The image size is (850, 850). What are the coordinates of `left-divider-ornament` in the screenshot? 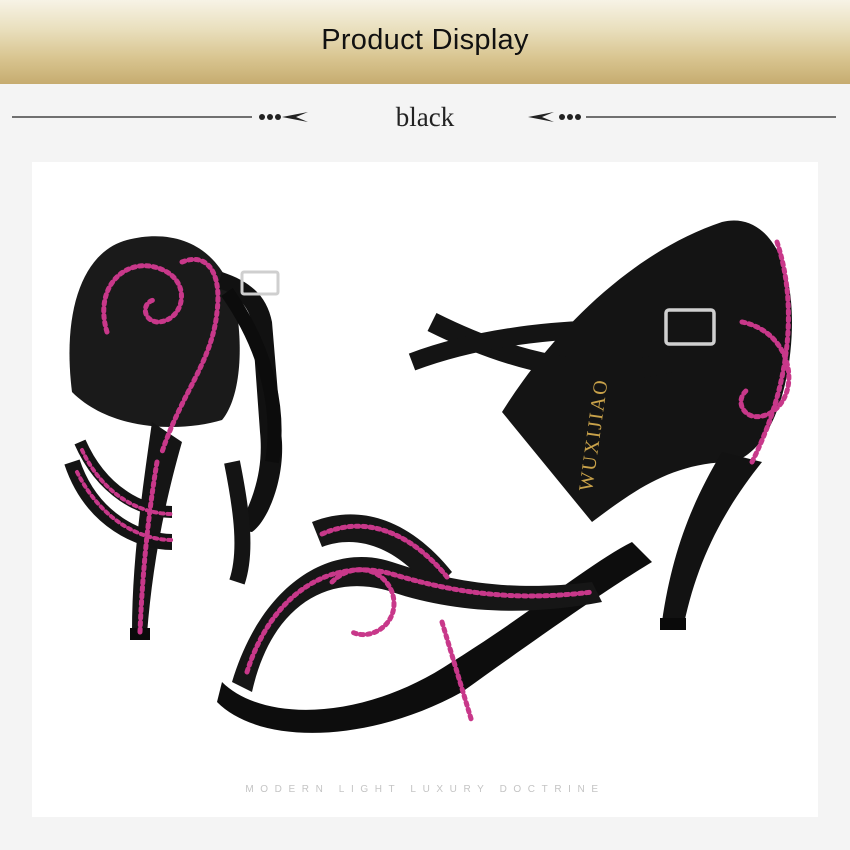 It's located at (160, 117).